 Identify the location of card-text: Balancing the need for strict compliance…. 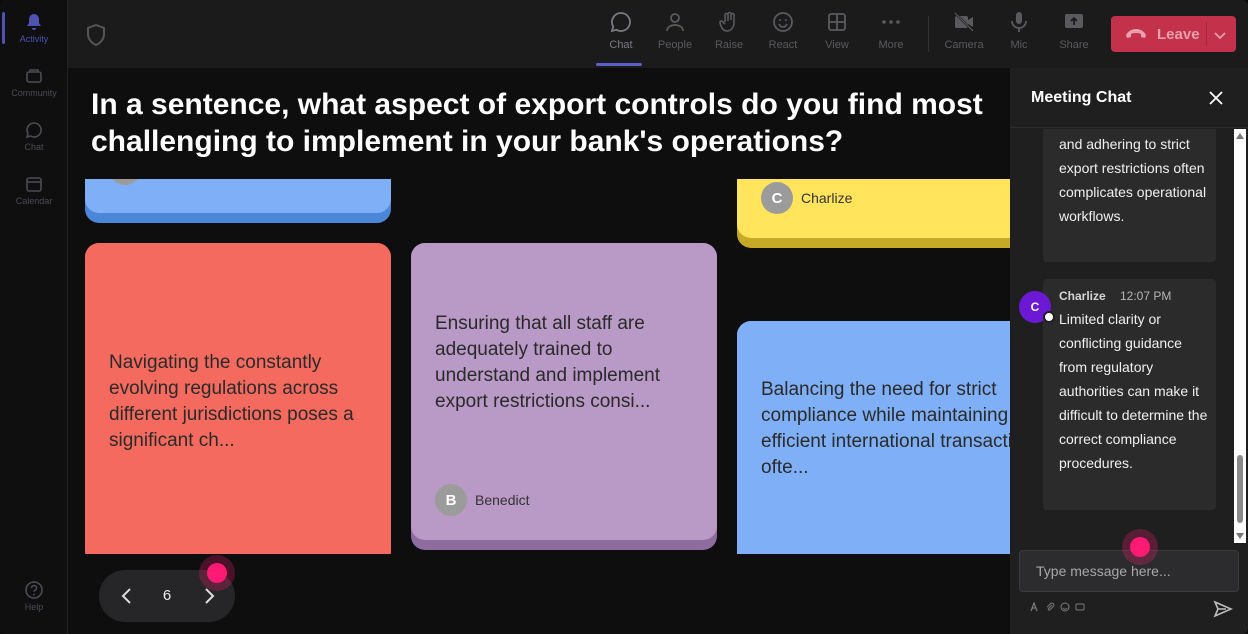
(885, 428).